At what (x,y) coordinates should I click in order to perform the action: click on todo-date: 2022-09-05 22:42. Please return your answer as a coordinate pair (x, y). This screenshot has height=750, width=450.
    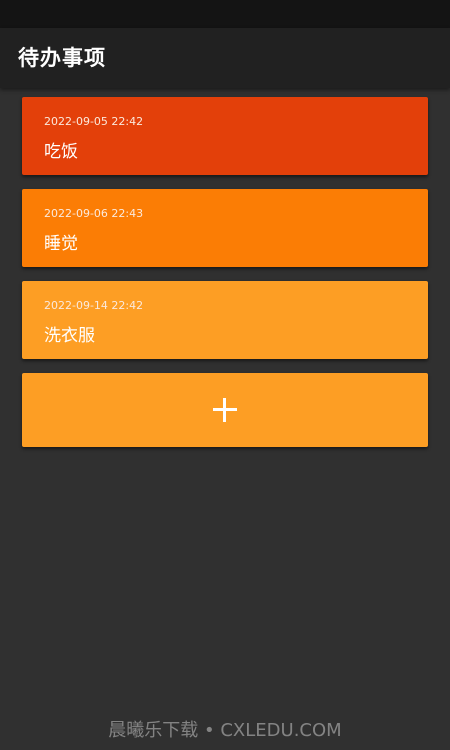
    Looking at the image, I should click on (94, 121).